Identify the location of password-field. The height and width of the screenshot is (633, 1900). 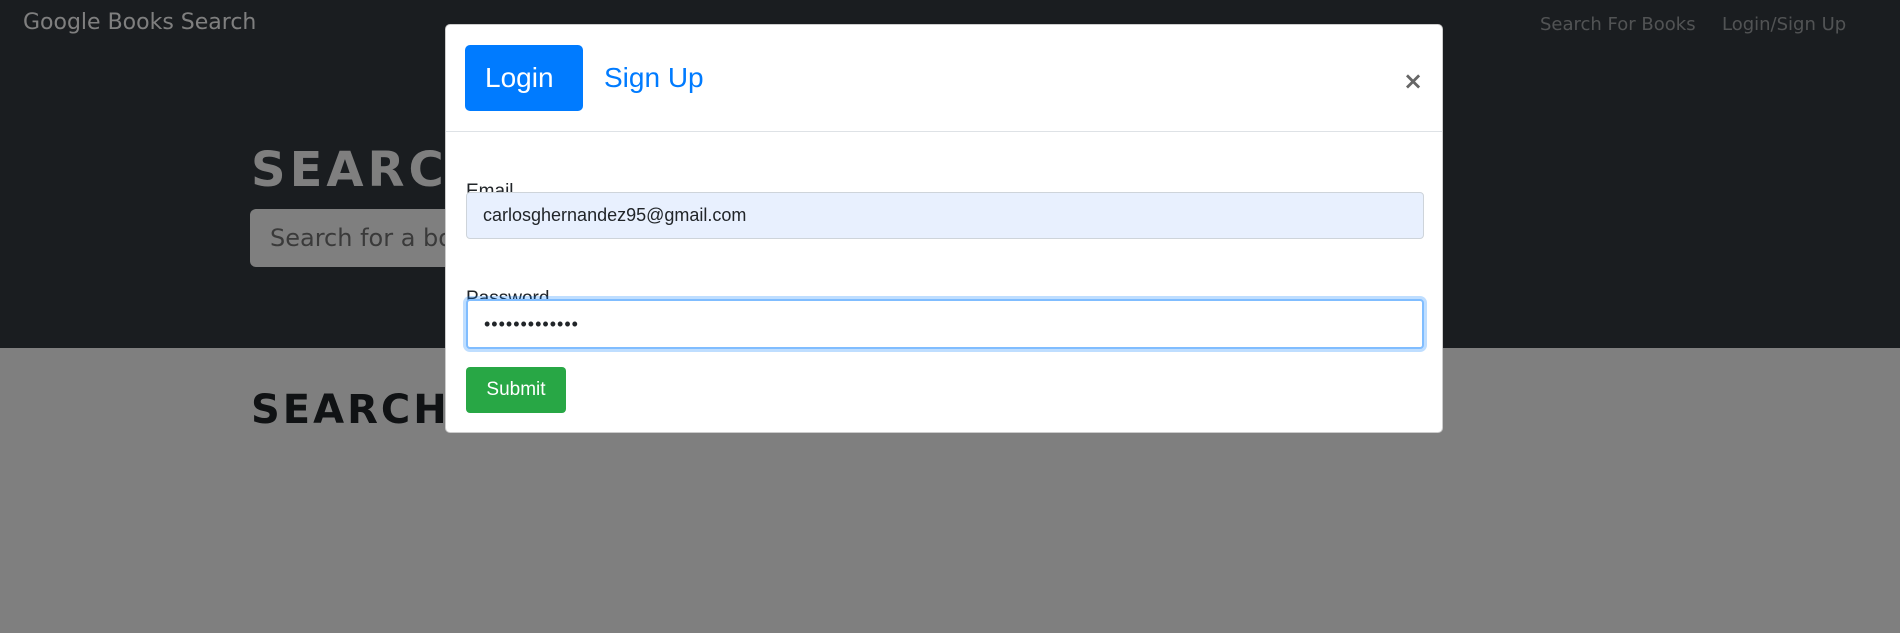
(945, 324).